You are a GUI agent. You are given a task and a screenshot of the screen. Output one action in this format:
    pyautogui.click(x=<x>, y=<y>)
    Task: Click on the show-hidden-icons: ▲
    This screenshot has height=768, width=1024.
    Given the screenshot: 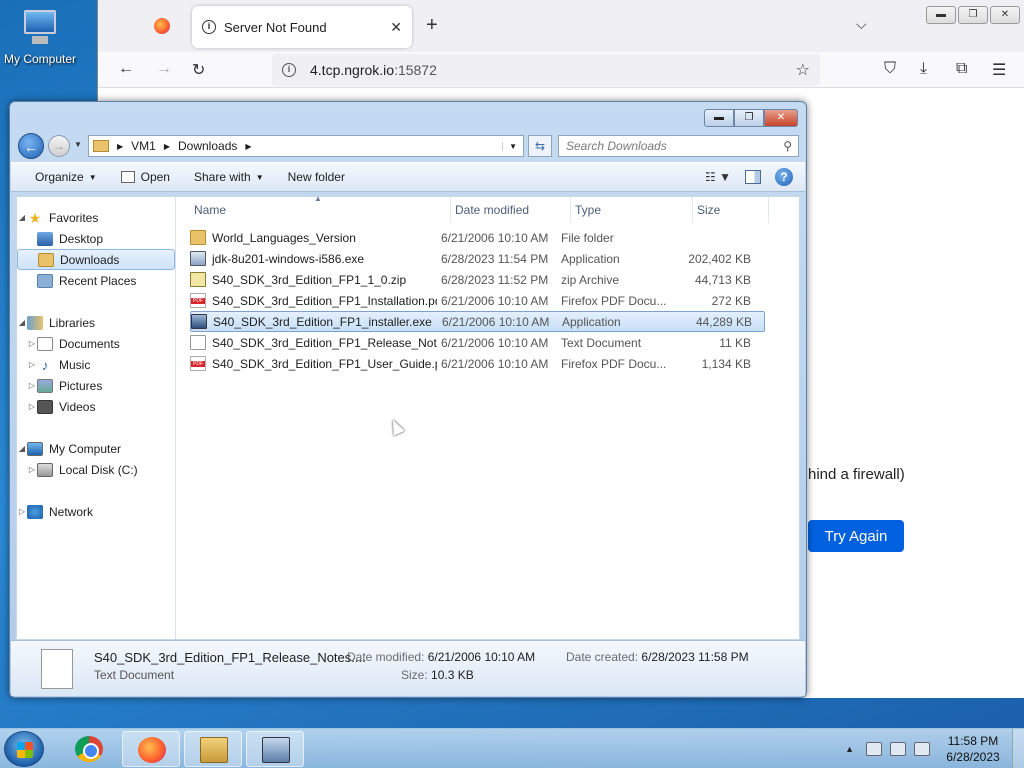 What is the action you would take?
    pyautogui.click(x=849, y=749)
    